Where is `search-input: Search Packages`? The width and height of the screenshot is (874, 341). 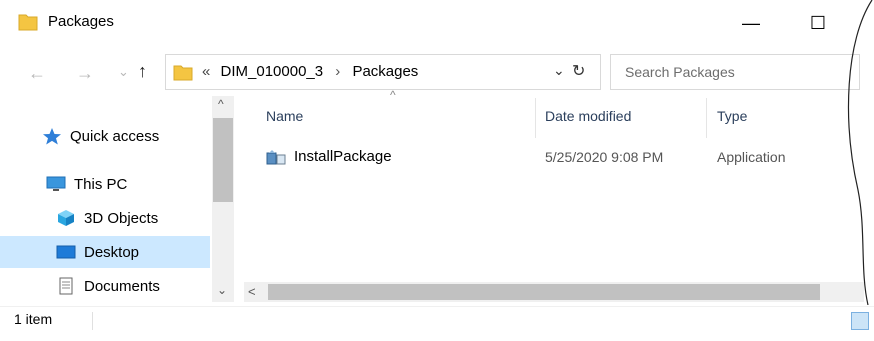 search-input: Search Packages is located at coordinates (680, 72).